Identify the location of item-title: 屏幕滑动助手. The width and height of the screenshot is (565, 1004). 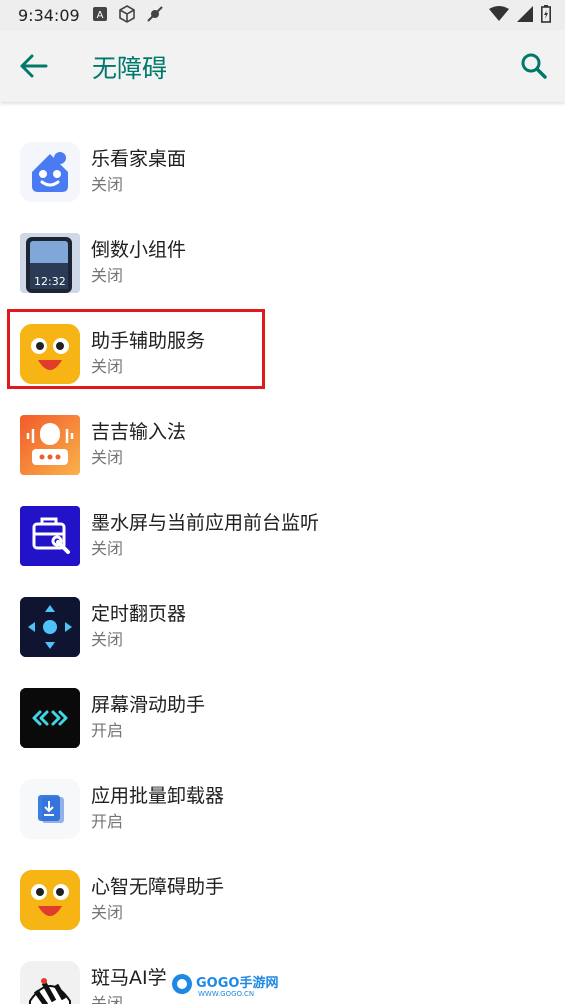
(148, 705).